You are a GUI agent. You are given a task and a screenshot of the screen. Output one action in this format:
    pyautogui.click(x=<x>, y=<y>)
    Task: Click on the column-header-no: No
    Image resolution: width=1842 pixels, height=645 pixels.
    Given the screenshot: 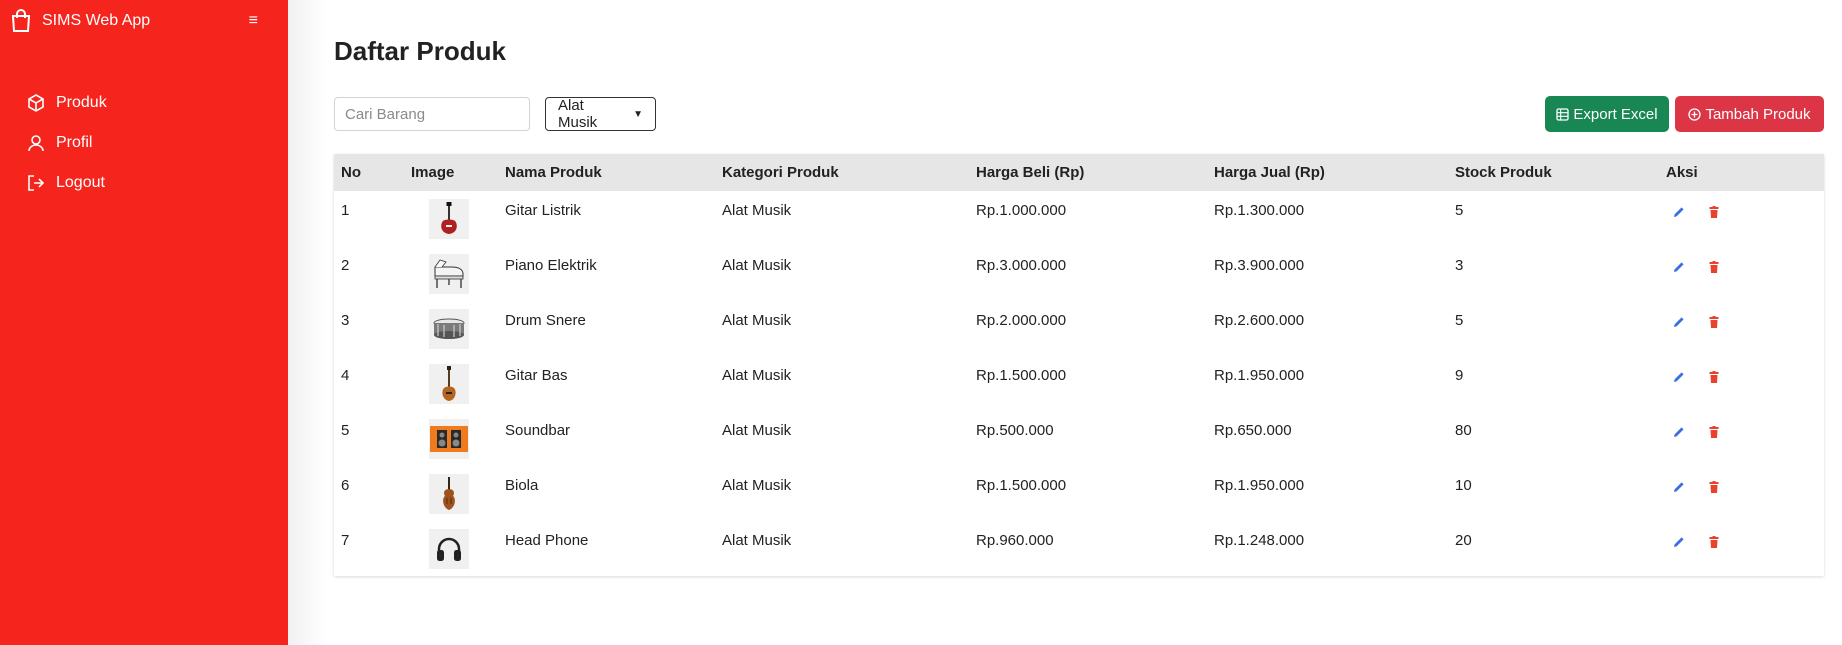 What is the action you would take?
    pyautogui.click(x=351, y=172)
    